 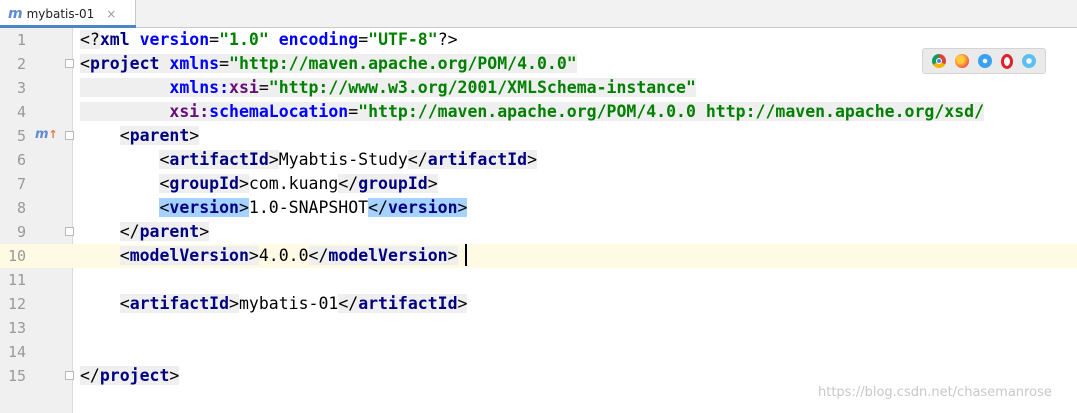 I want to click on browser-preview-bar, so click(x=984, y=61).